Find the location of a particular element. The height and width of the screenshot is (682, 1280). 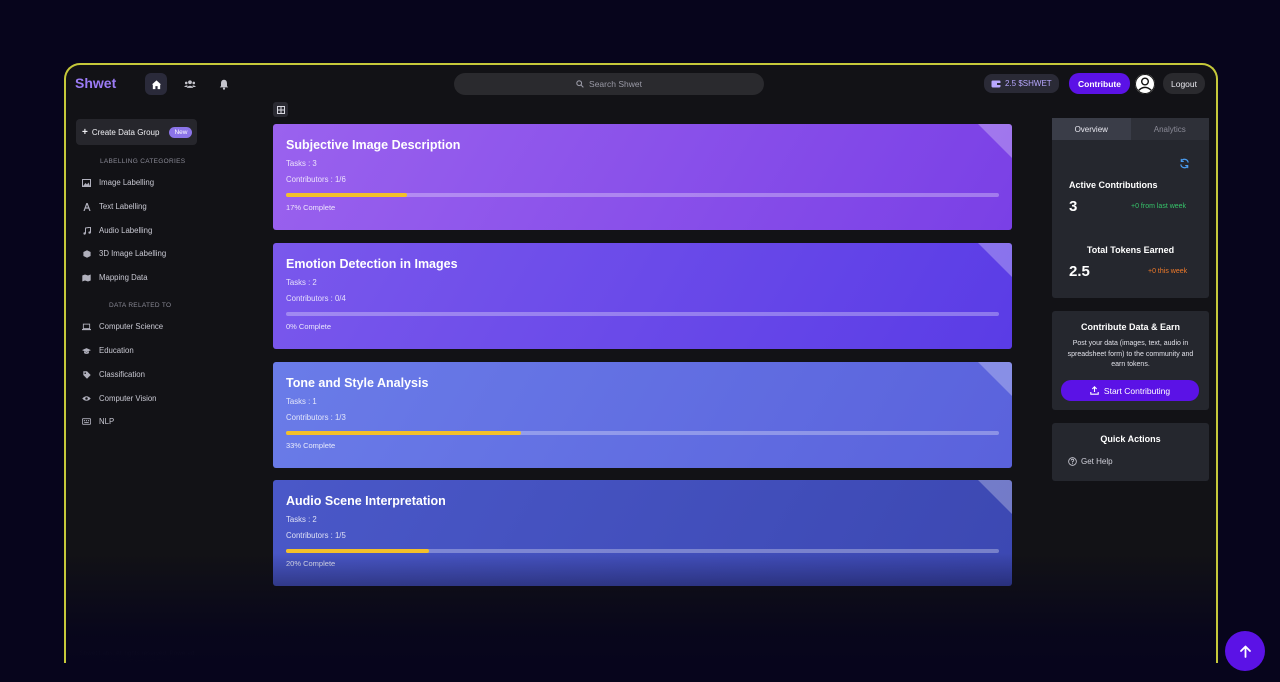

avatar is located at coordinates (1145, 84).